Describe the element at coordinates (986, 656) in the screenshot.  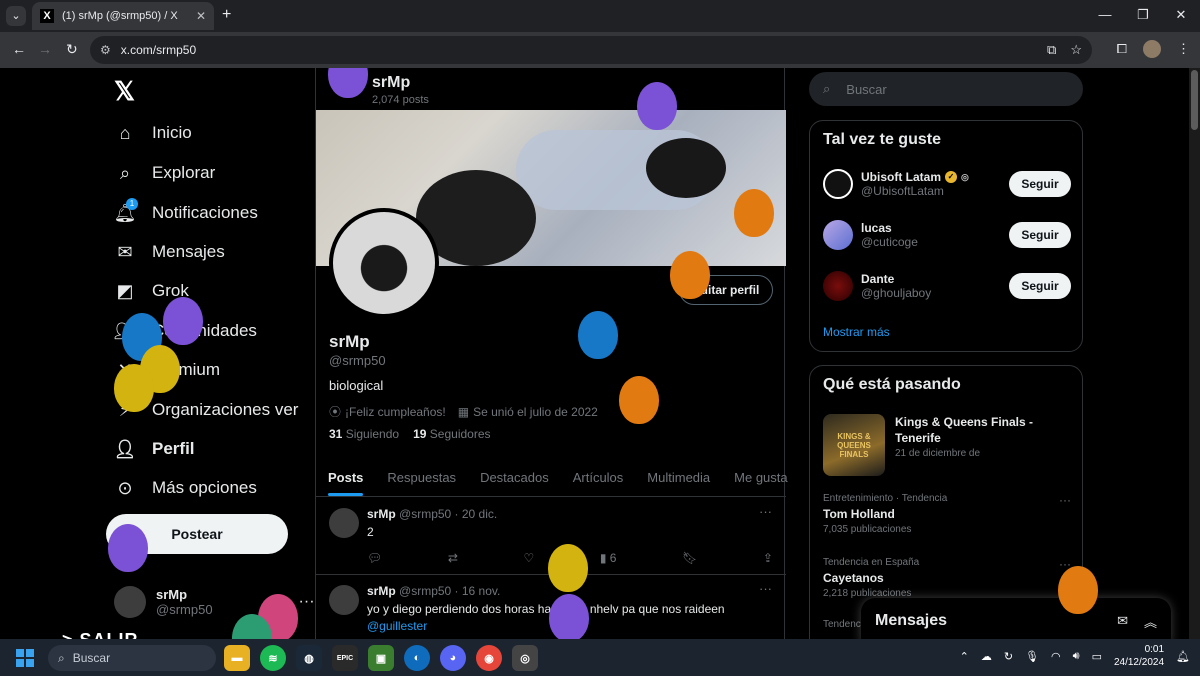
I see `cloud-icon: ☁` at that location.